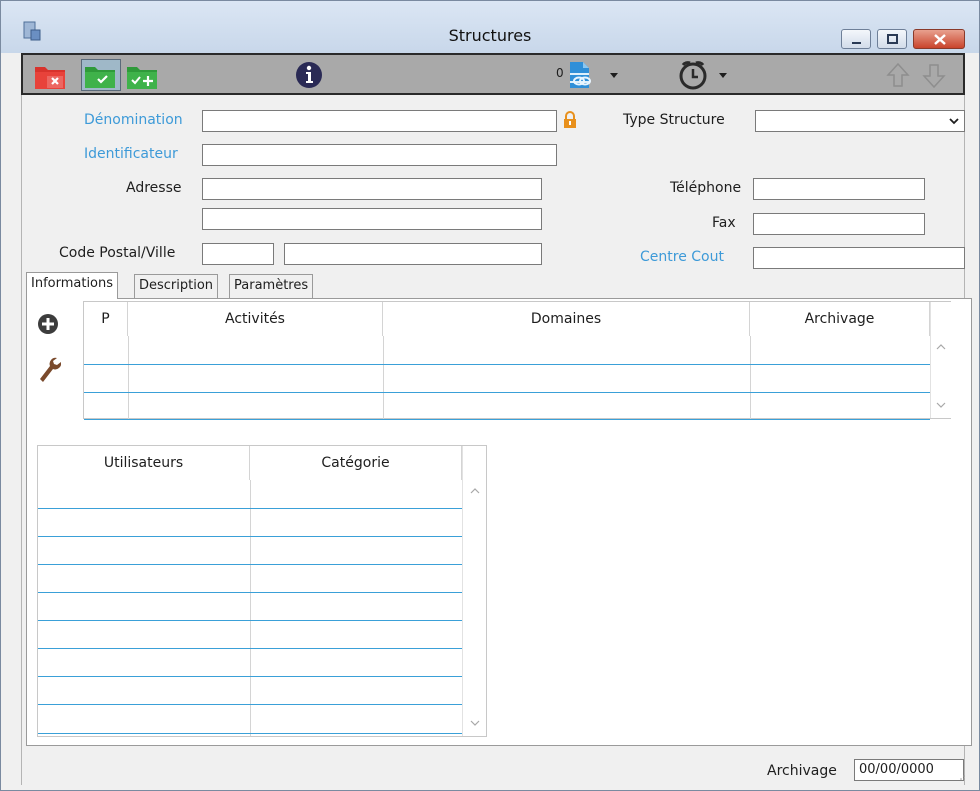 The image size is (980, 791). I want to click on column-header-domaines: Domaines, so click(566, 319).